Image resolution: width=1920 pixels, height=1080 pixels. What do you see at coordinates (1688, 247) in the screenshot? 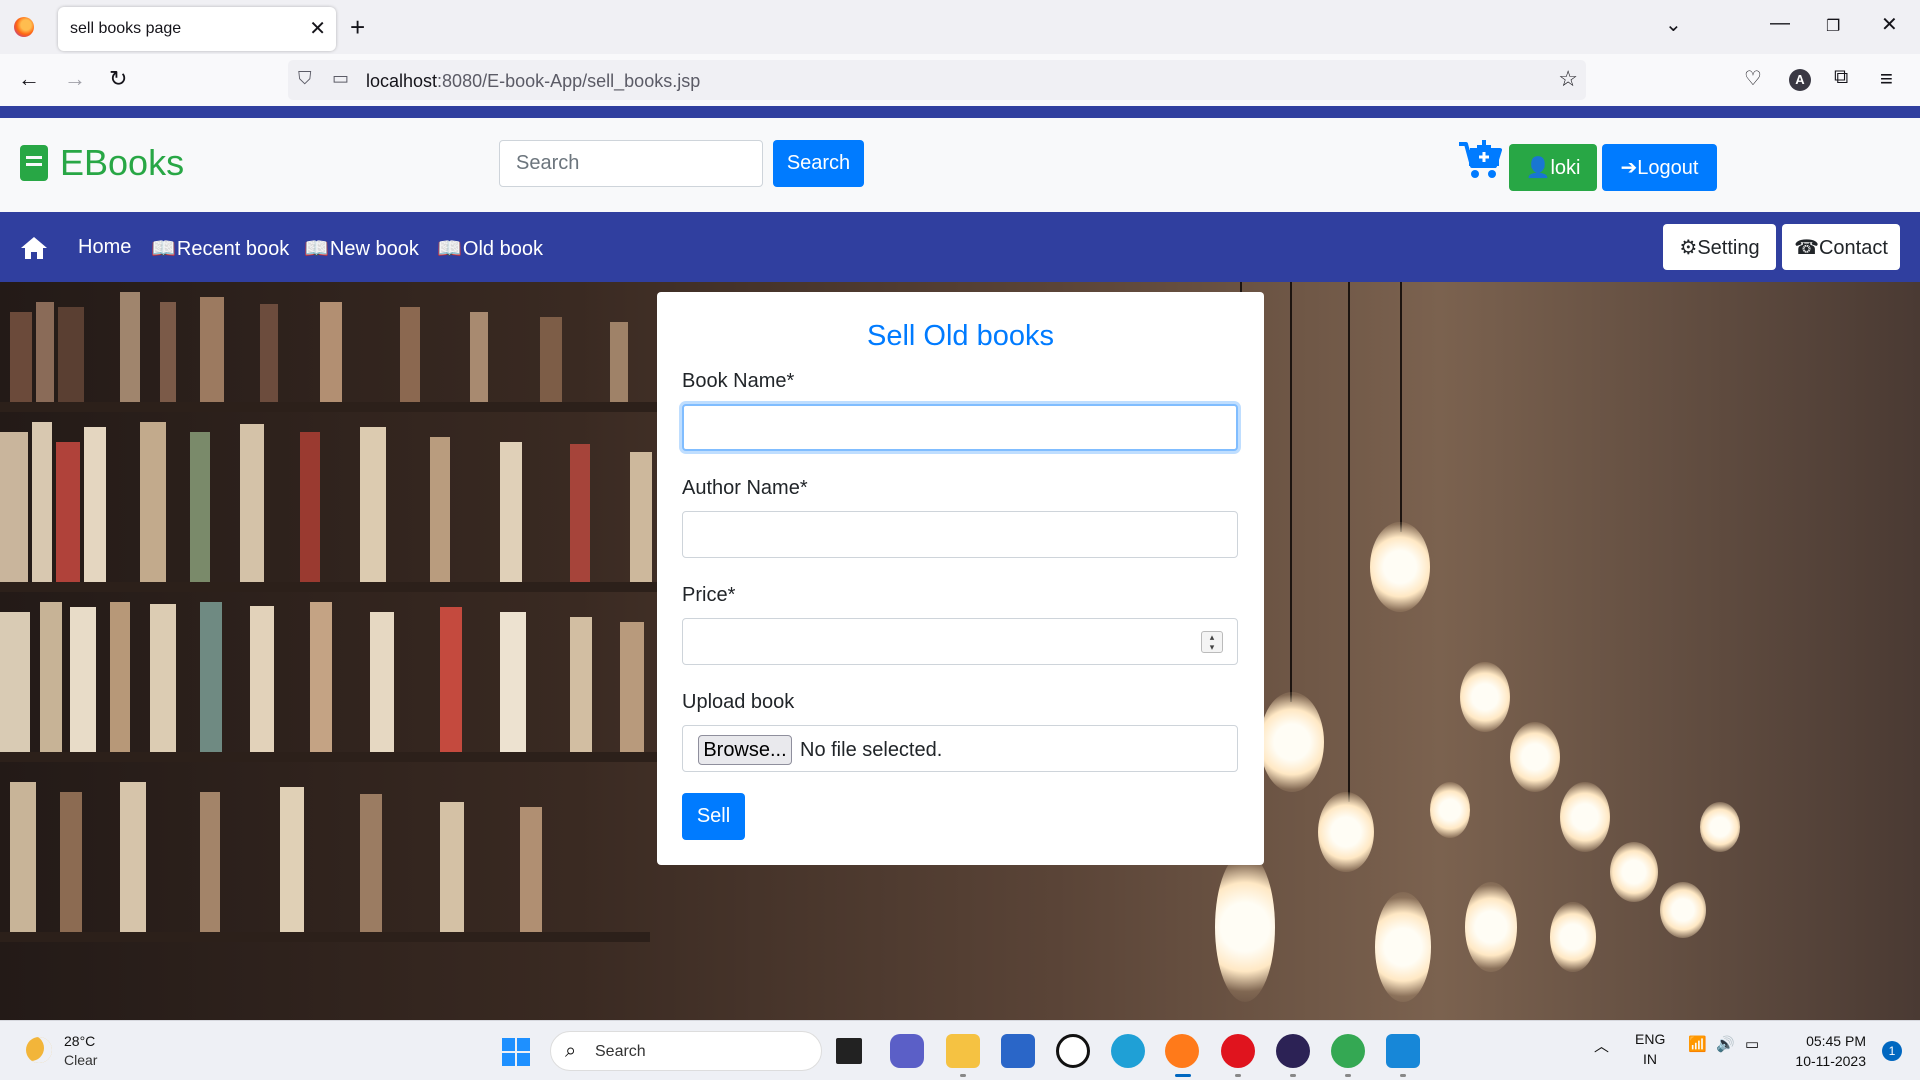
I see `gear-icon: ⚙` at bounding box center [1688, 247].